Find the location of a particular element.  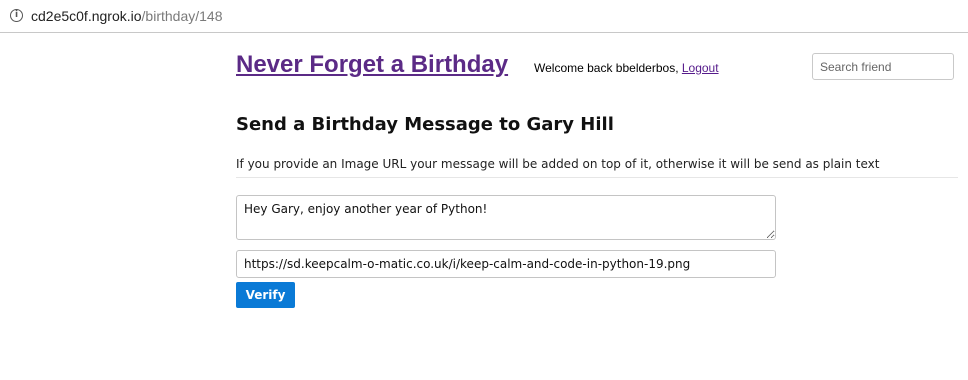

message-textarea: Hey Gary, enjoy another year of Python! is located at coordinates (506, 217).